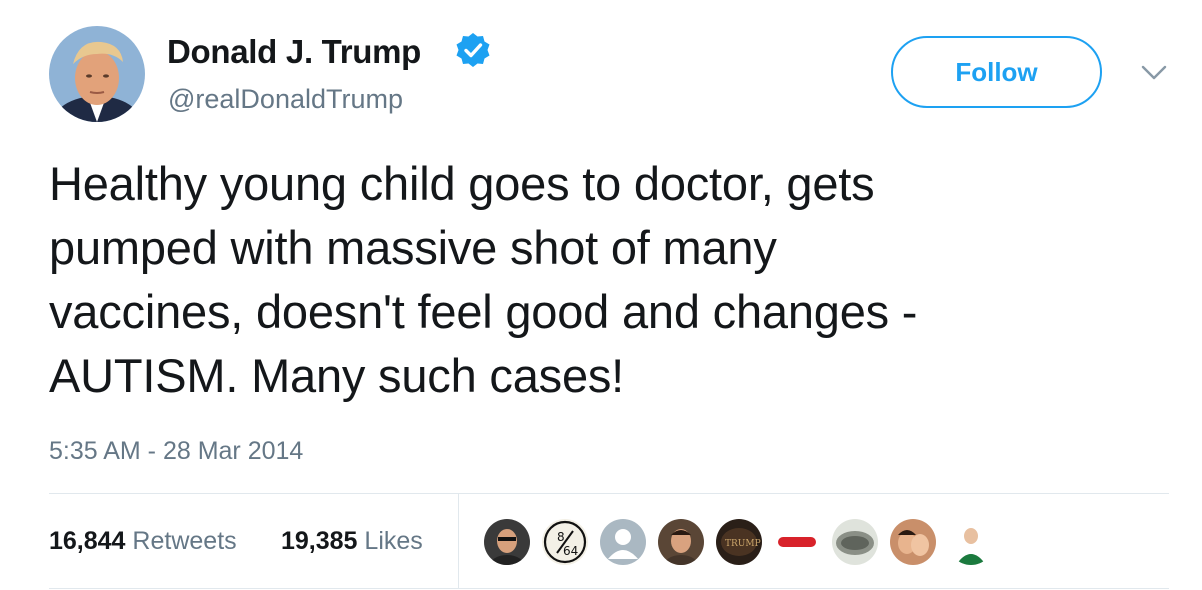 This screenshot has height=590, width=1202. I want to click on retweets-label: Retweets, so click(184, 541).